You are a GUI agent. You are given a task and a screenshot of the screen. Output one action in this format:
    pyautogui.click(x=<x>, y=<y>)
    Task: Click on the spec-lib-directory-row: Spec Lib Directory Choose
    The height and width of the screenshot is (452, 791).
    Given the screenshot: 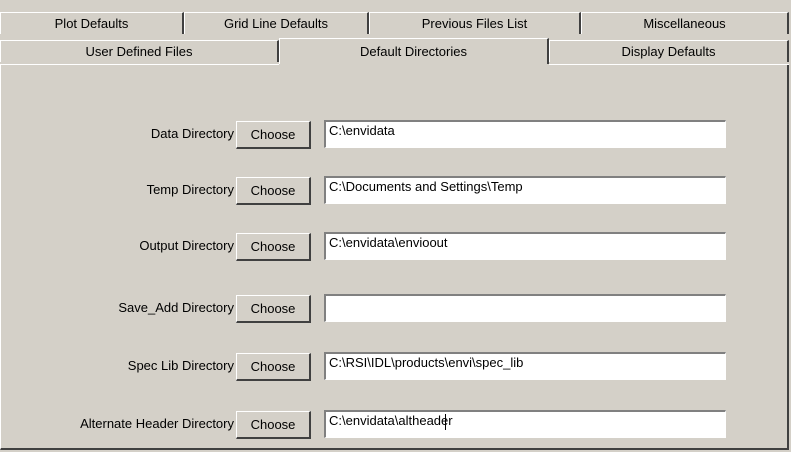 What is the action you would take?
    pyautogui.click(x=395, y=366)
    